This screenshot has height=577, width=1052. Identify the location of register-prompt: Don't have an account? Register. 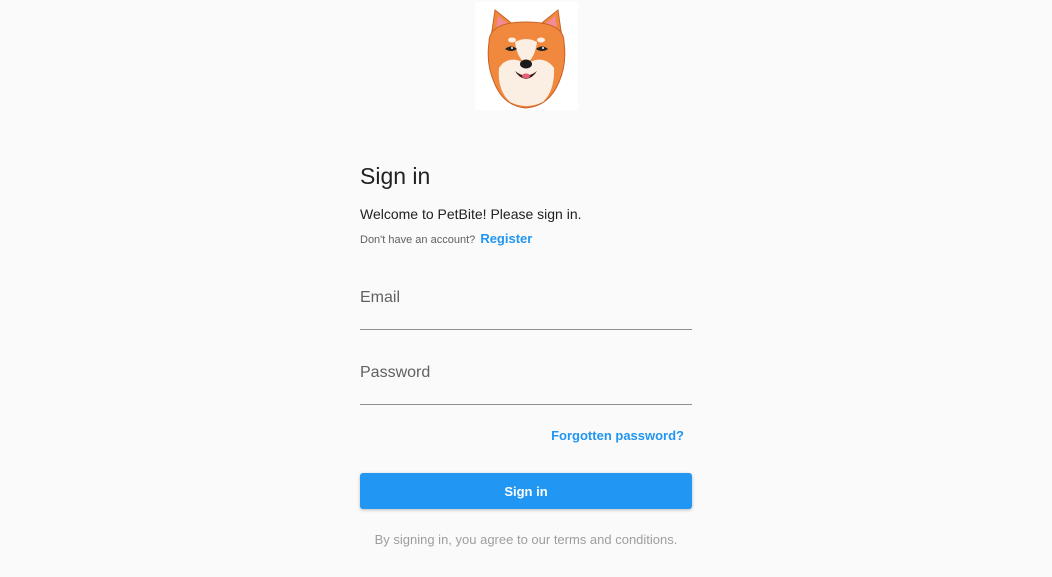
(446, 238).